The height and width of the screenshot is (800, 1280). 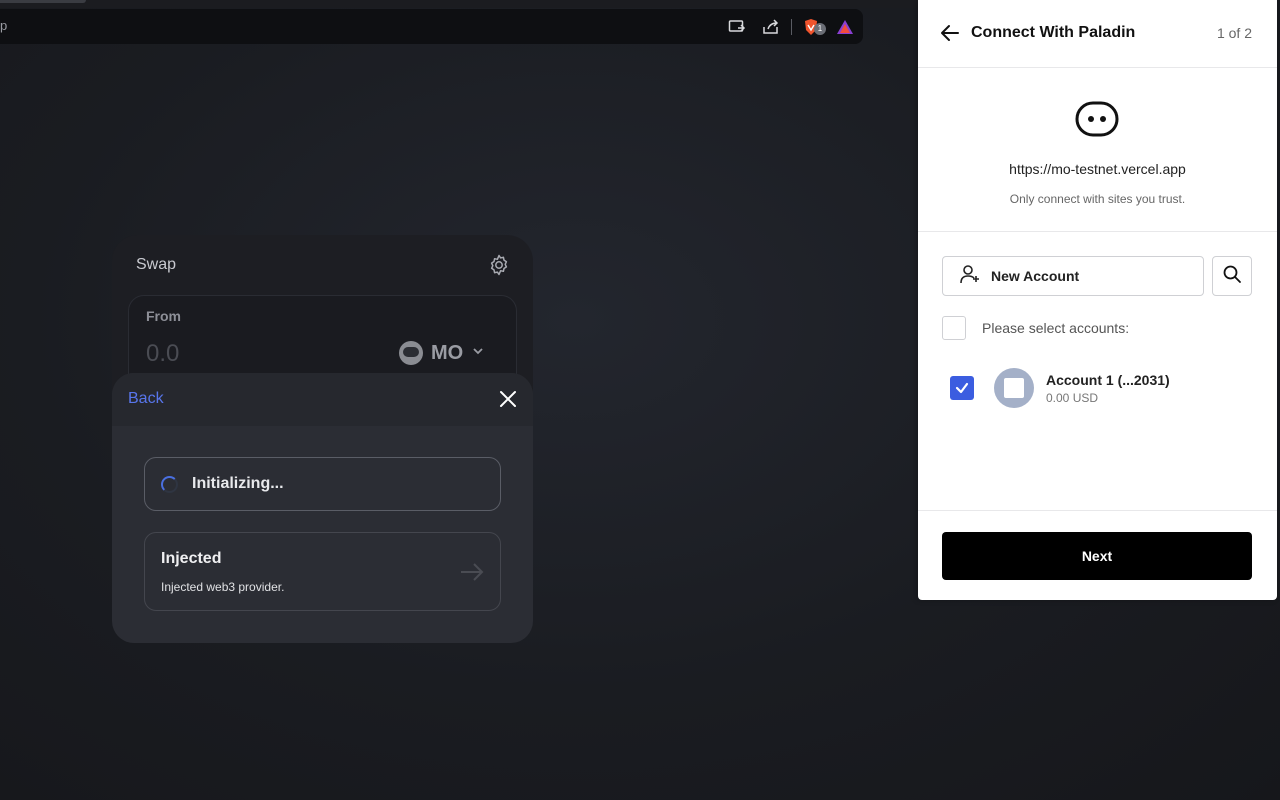 I want to click on new-account-button: New Account, so click(x=1073, y=276).